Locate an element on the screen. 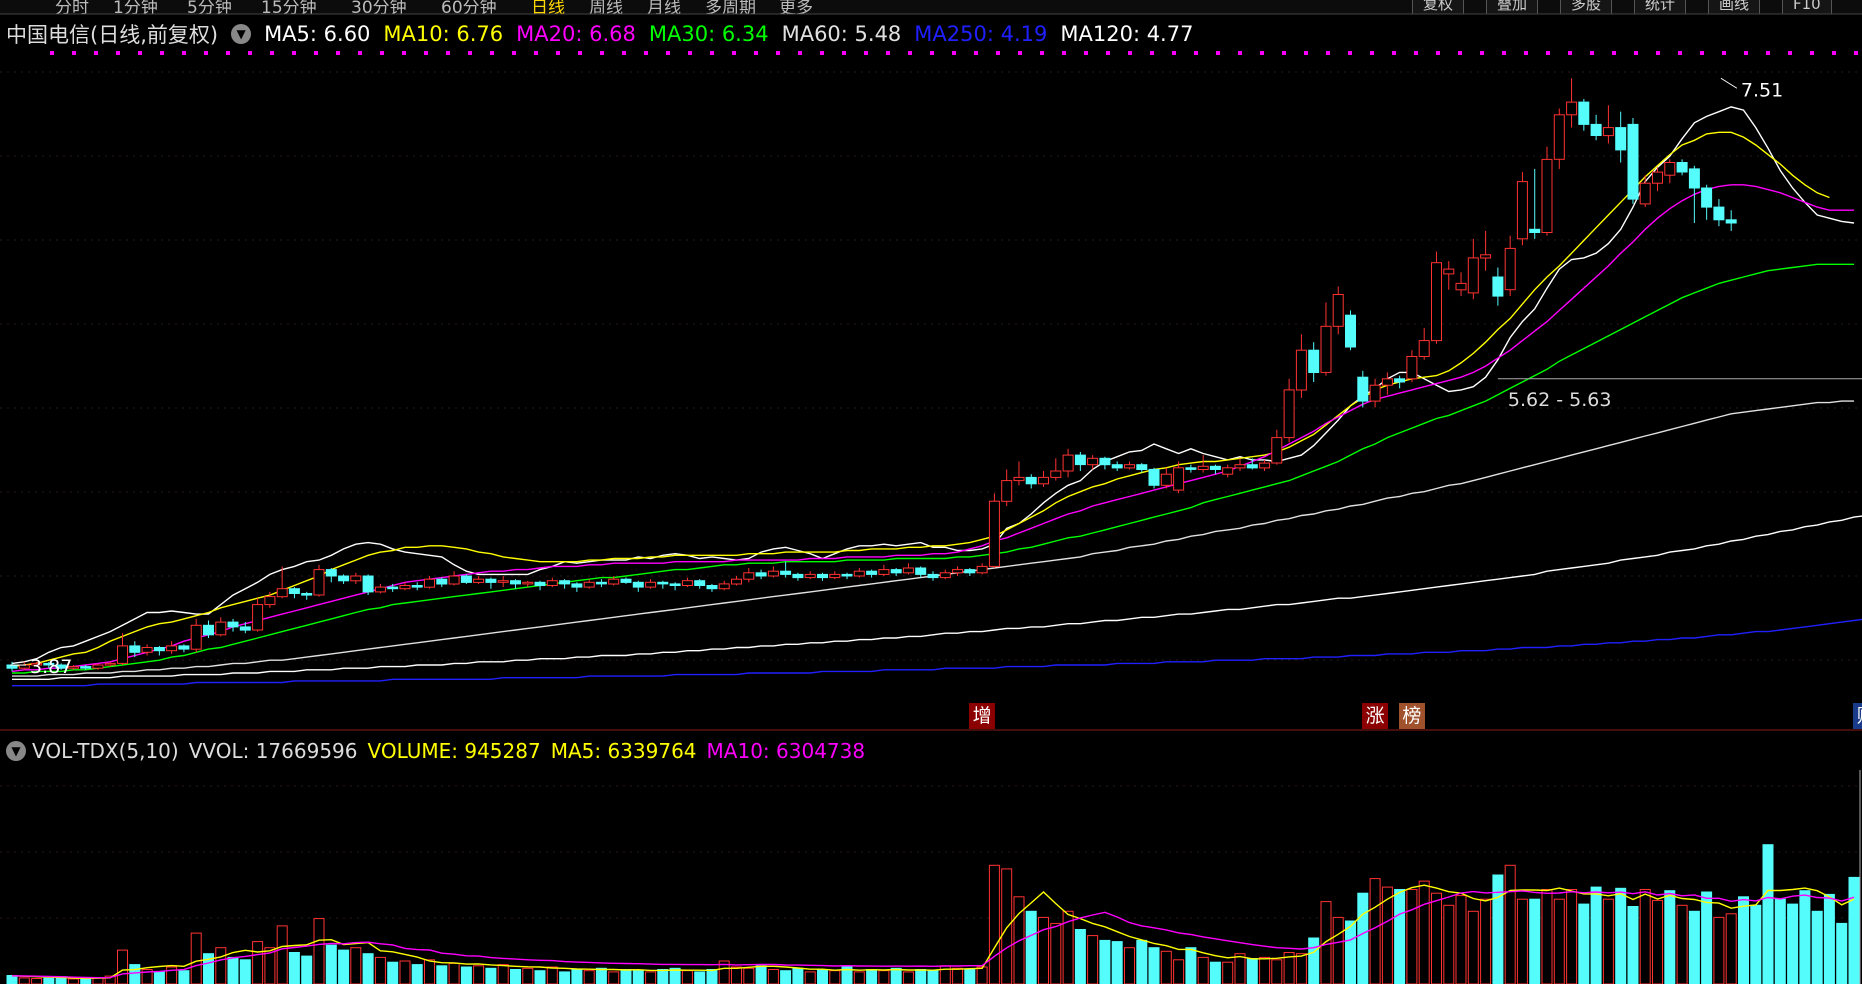  low-price-label: 3.87 is located at coordinates (51, 667).